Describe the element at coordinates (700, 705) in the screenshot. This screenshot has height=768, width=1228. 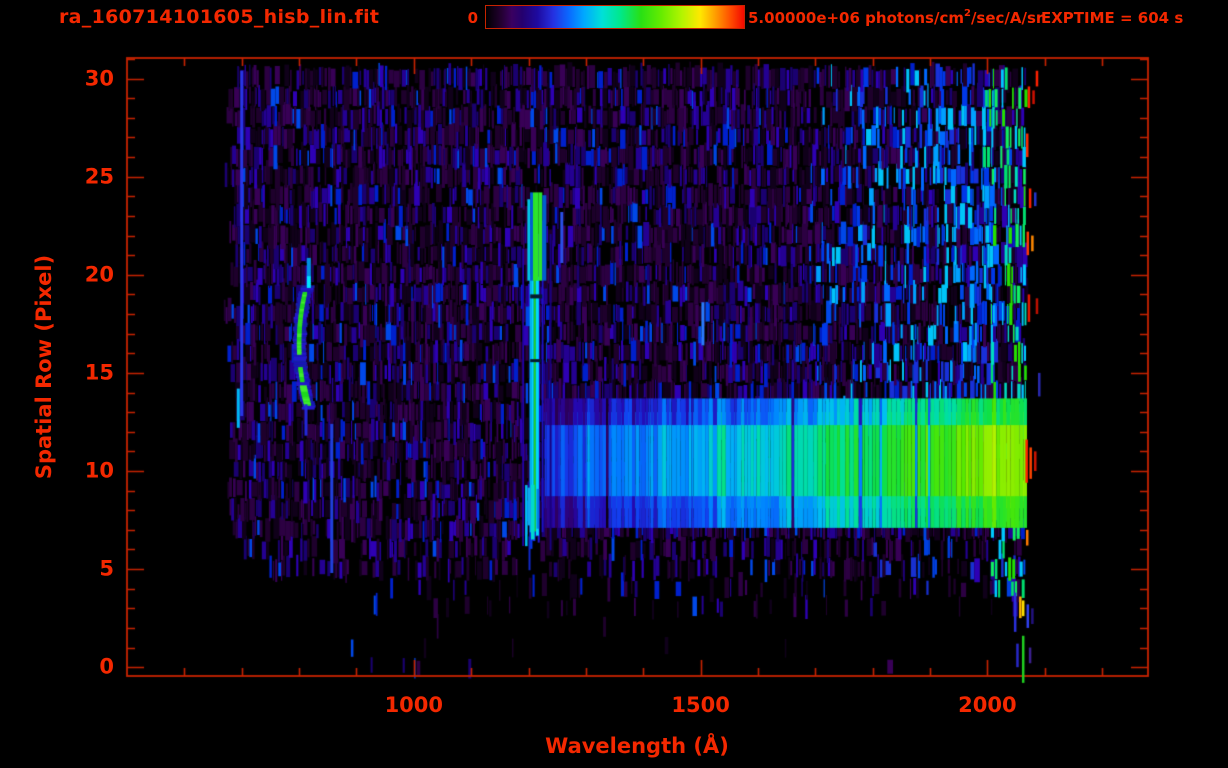
I see `x-tick-label: 1500` at that location.